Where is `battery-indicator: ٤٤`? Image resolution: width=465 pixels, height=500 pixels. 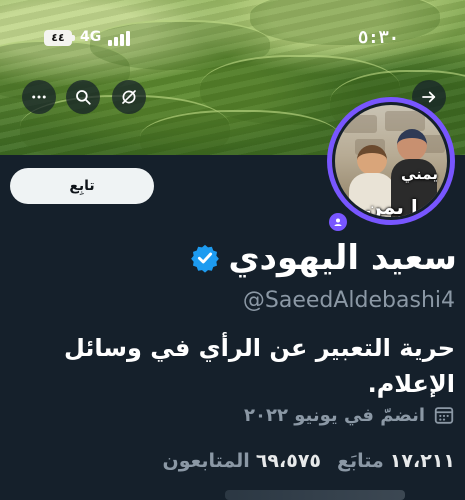 battery-indicator: ٤٤ is located at coordinates (59, 38).